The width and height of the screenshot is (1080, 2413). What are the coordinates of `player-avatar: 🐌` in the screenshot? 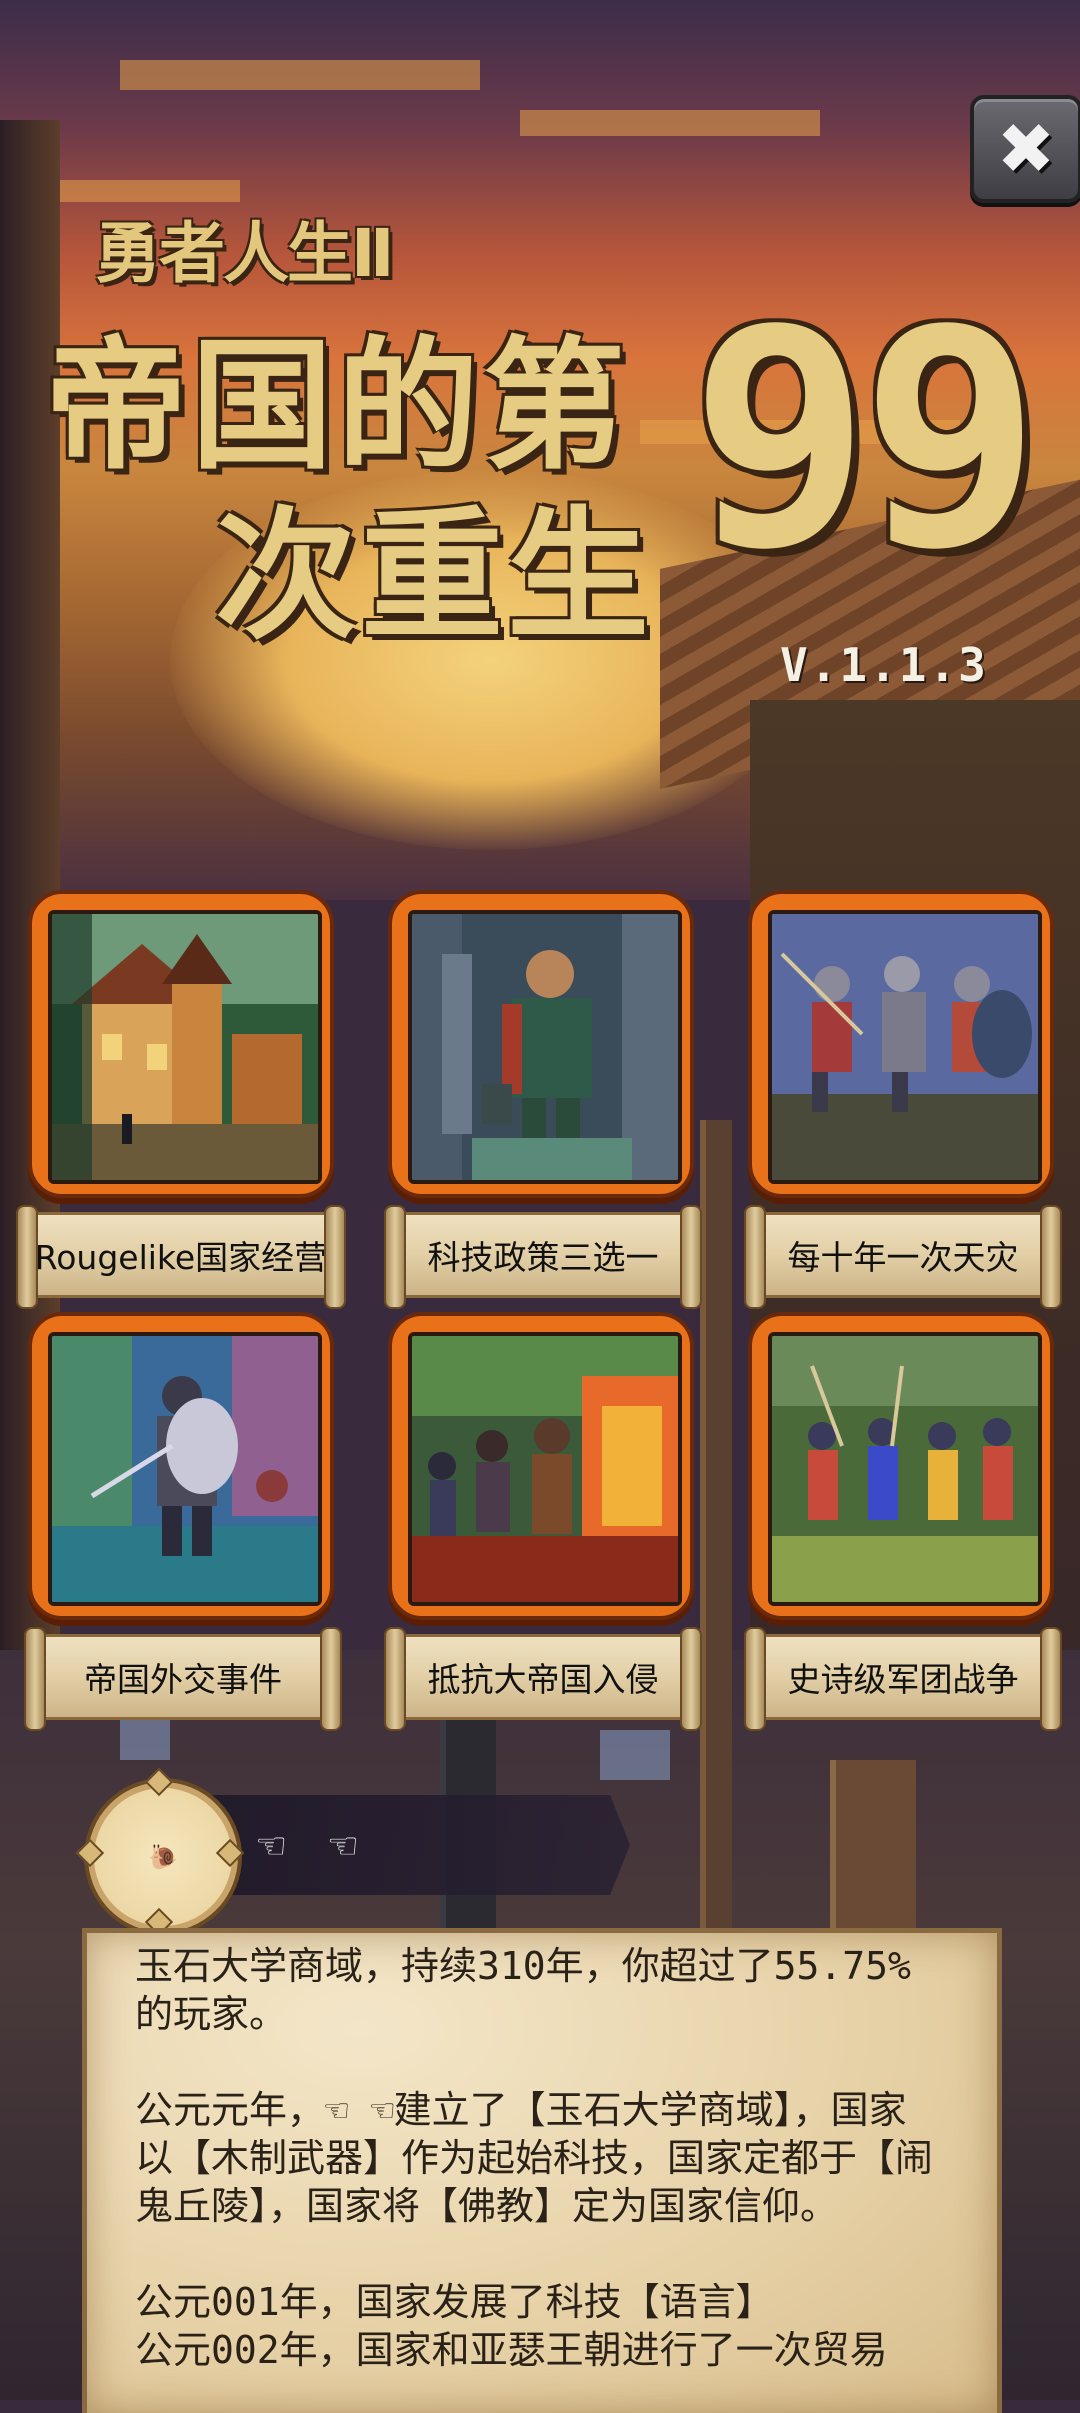 It's located at (163, 1857).